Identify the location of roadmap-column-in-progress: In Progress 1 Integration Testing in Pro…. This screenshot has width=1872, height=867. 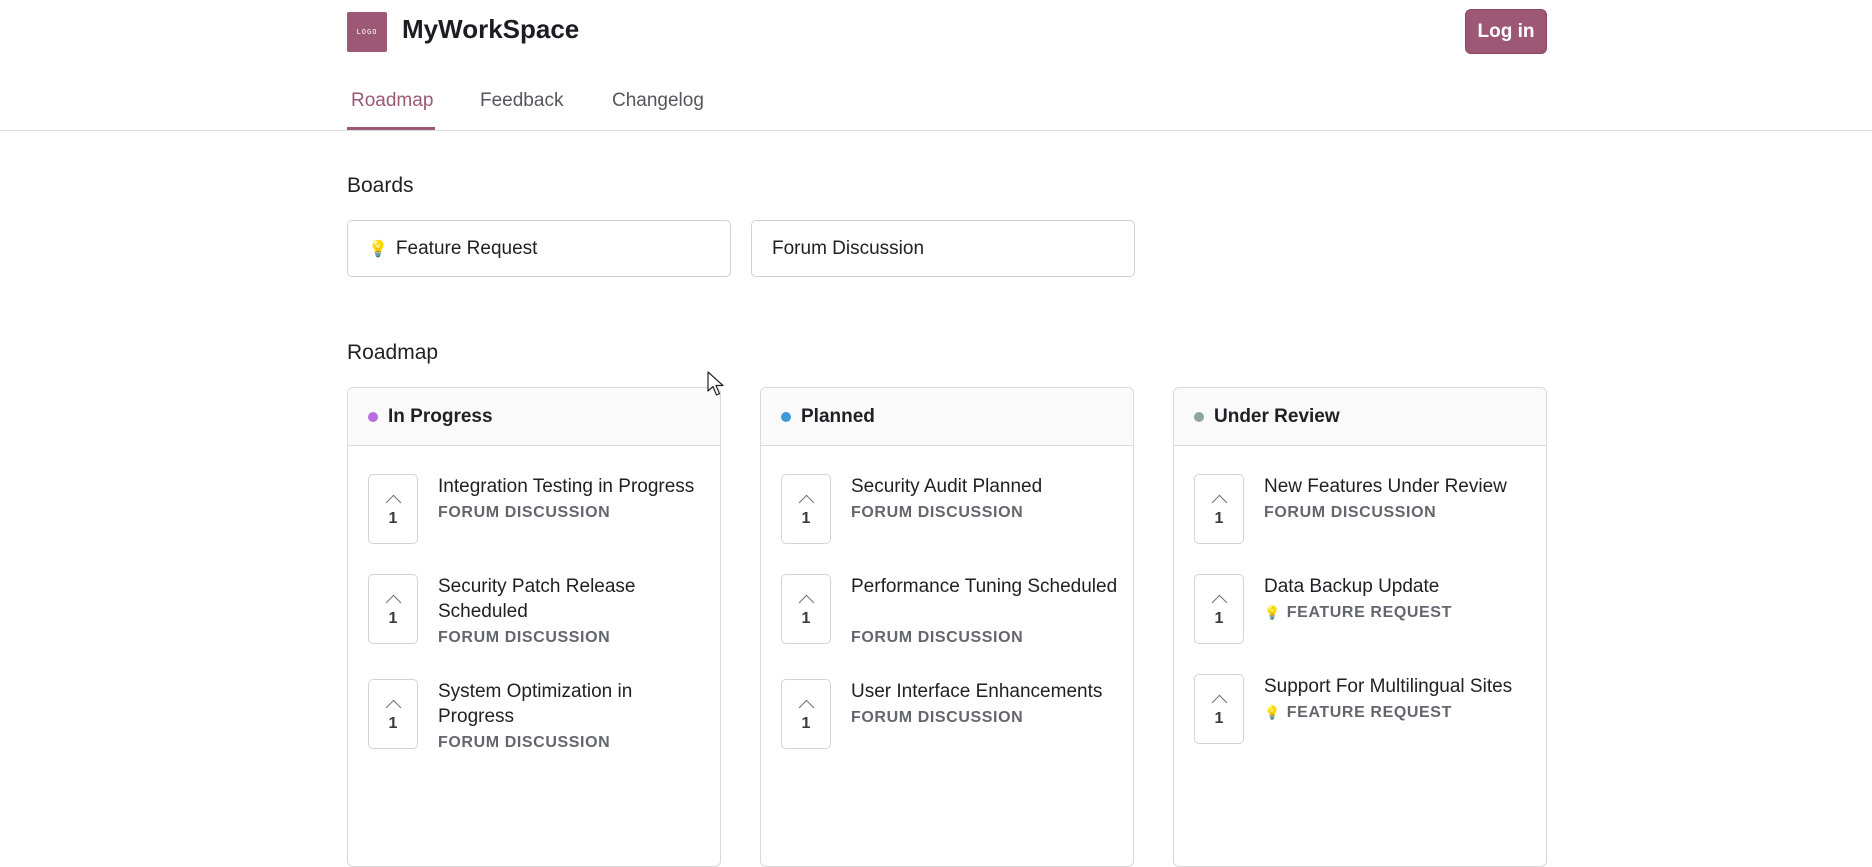
(534, 627).